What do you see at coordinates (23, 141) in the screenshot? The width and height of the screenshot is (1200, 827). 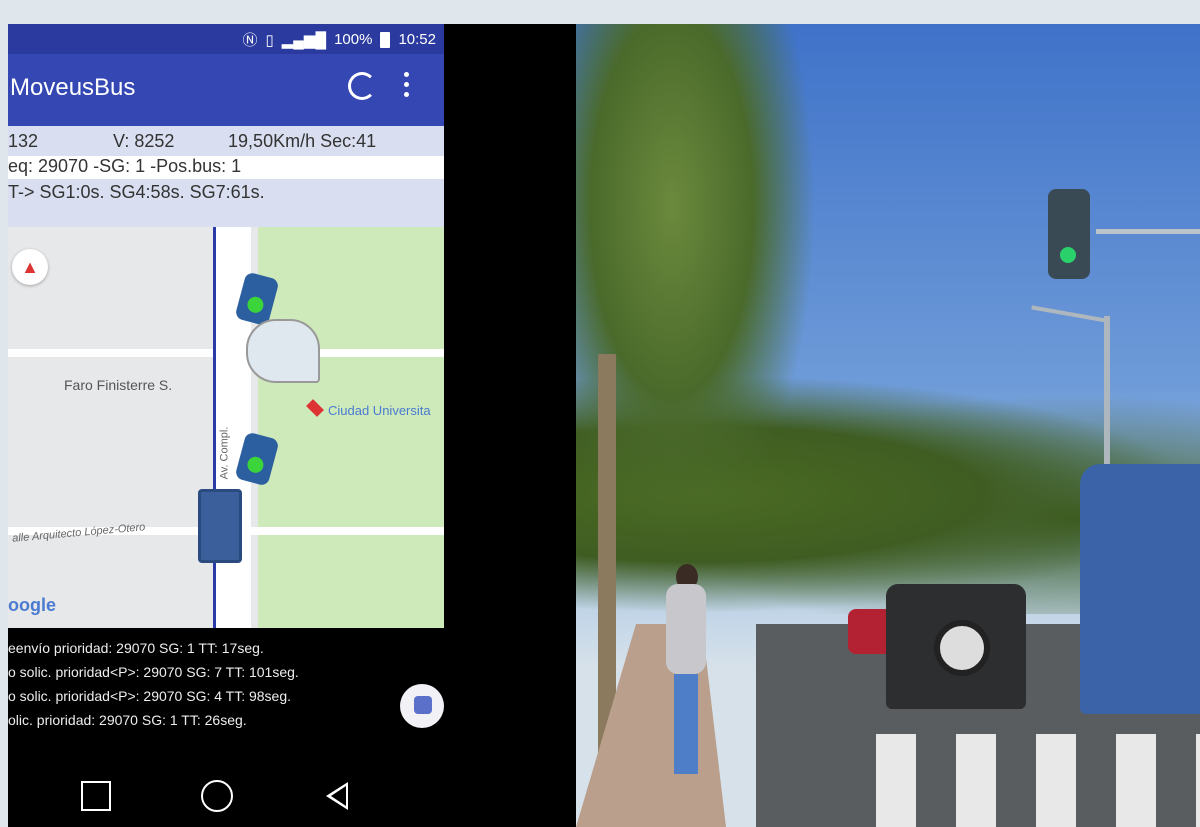 I see `line-number: 132` at bounding box center [23, 141].